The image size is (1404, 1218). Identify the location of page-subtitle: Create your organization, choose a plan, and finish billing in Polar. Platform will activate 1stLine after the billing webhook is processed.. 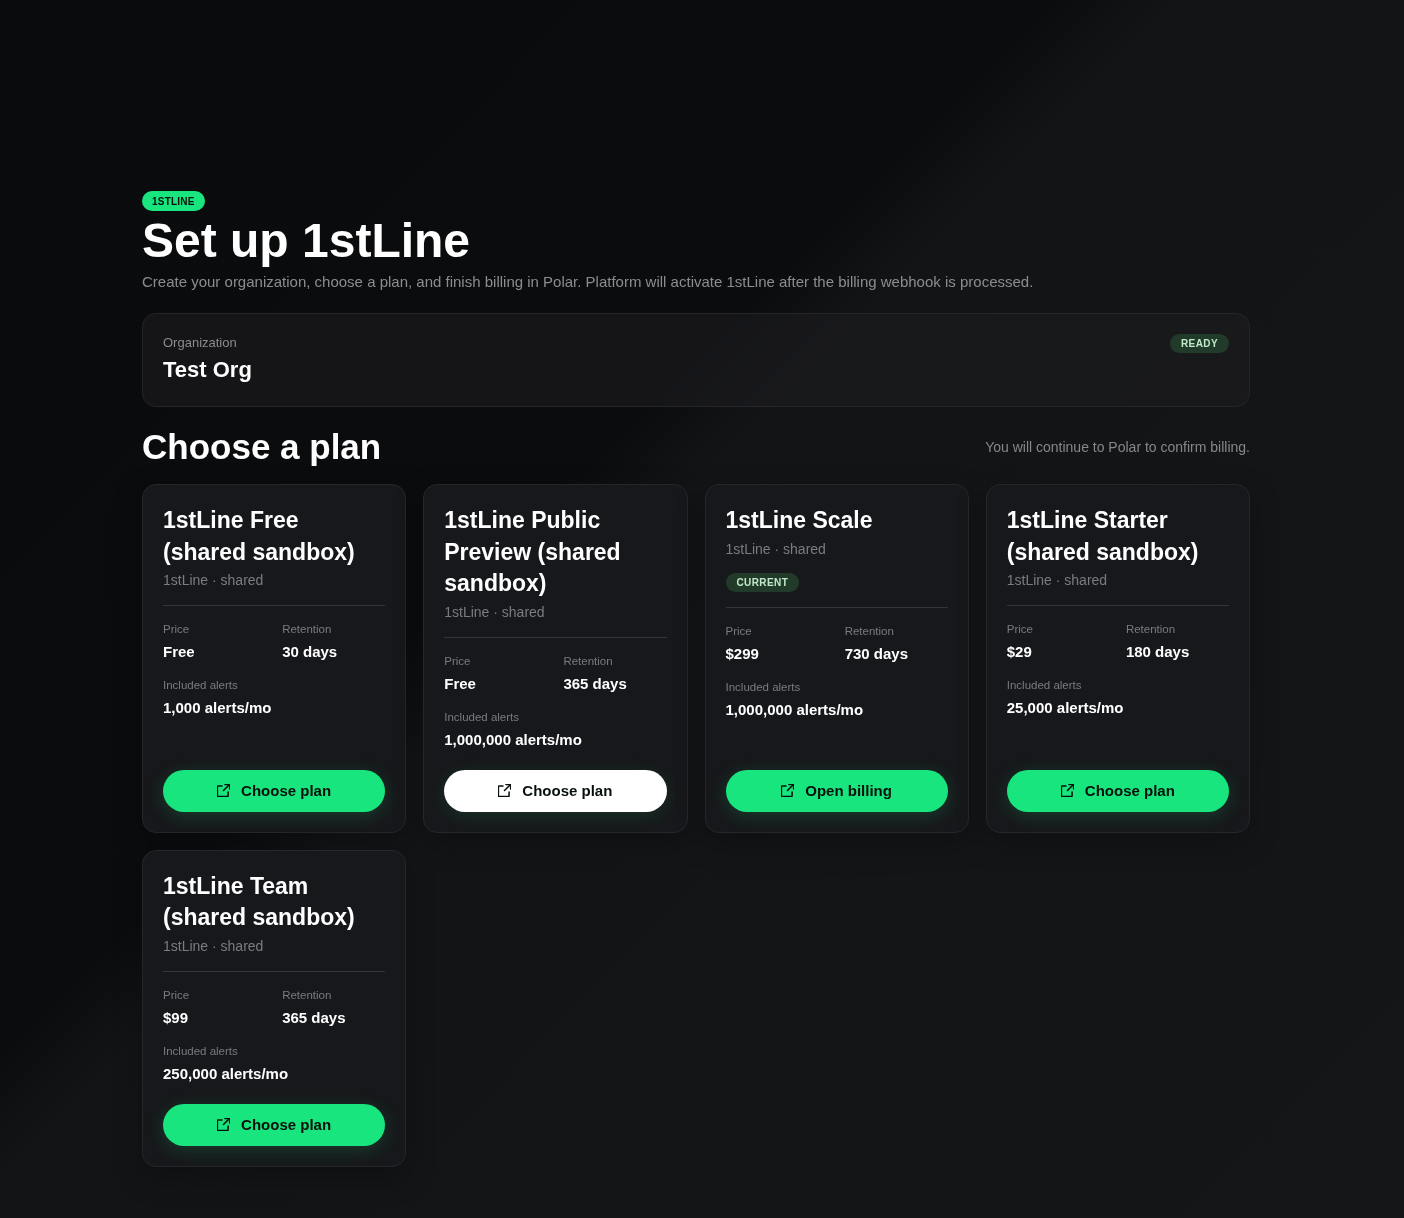
(588, 282).